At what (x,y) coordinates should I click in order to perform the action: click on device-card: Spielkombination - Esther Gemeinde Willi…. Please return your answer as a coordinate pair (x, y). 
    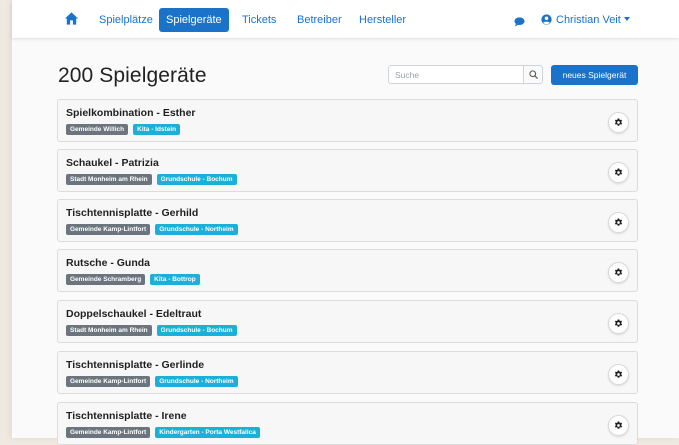
    Looking at the image, I should click on (347, 120).